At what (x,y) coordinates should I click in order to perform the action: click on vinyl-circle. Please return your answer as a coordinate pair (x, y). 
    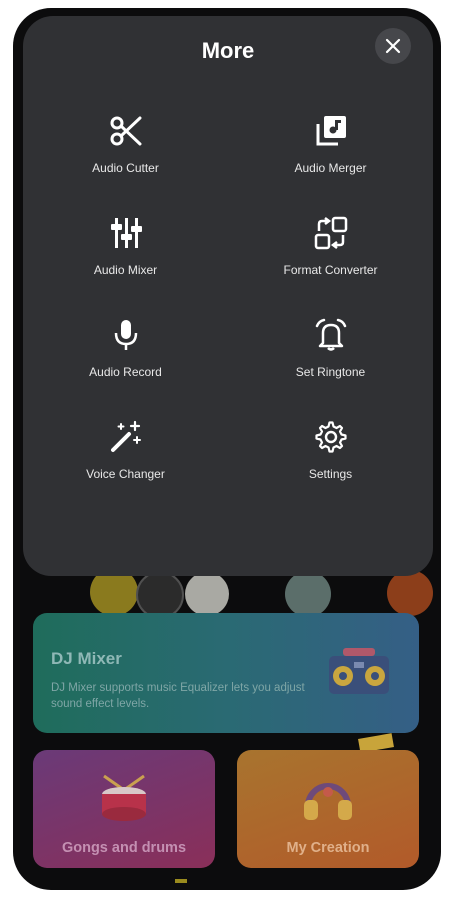
    Looking at the image, I should click on (160, 595).